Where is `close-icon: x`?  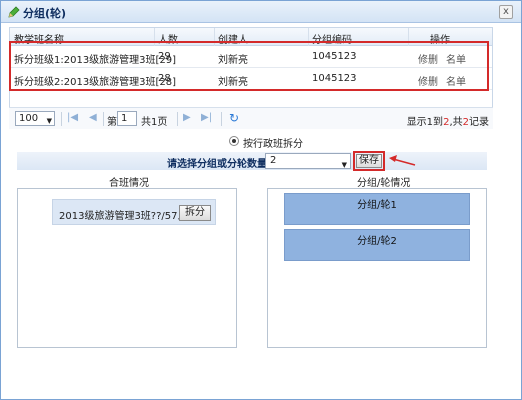
close-icon: x is located at coordinates (506, 12).